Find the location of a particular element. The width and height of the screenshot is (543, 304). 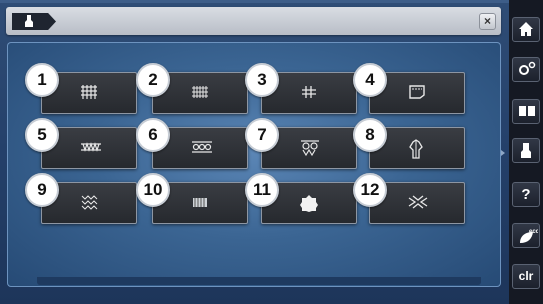

home-icon is located at coordinates (526, 29).